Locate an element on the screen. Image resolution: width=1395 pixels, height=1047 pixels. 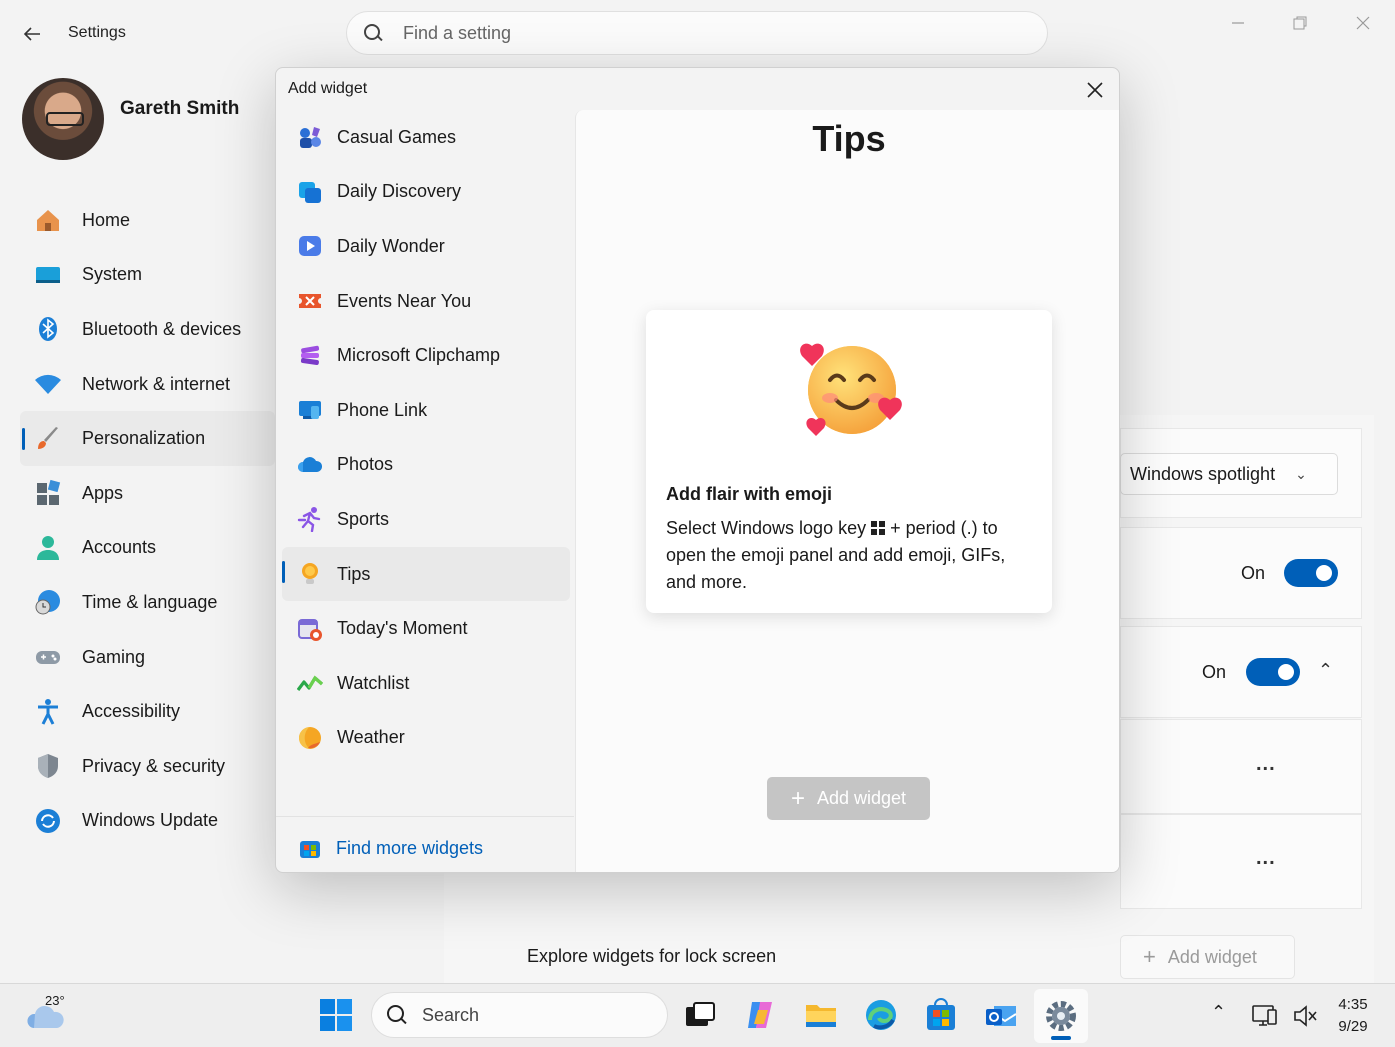
volume-muted-icon is located at coordinates (1306, 1016).